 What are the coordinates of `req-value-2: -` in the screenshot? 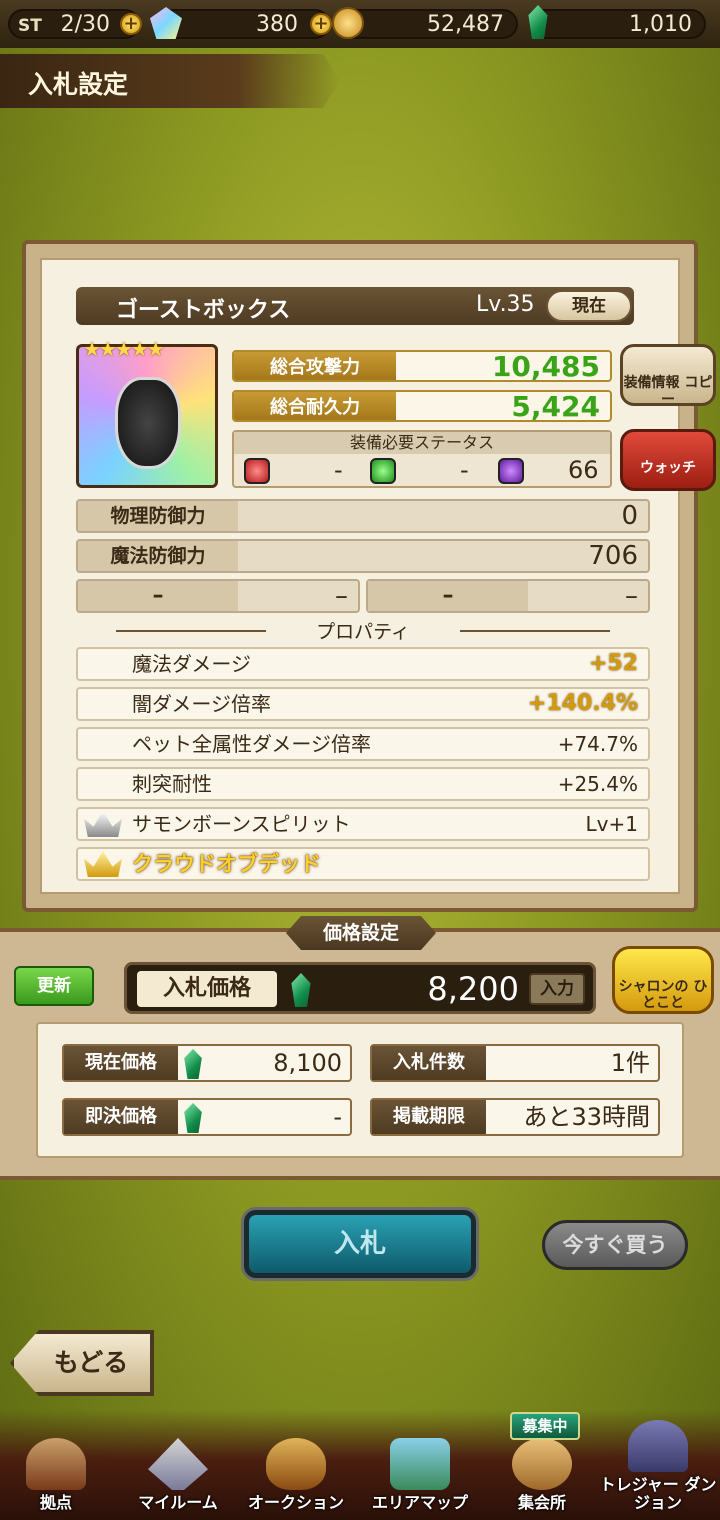 It's located at (464, 470).